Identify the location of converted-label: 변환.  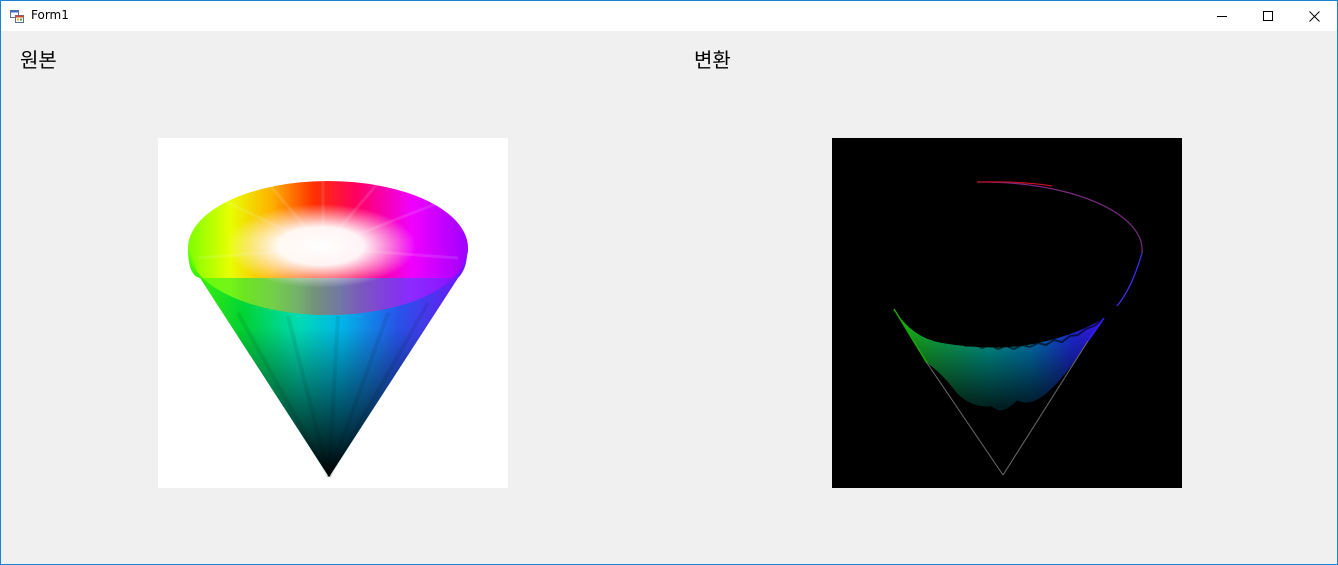
(712, 60).